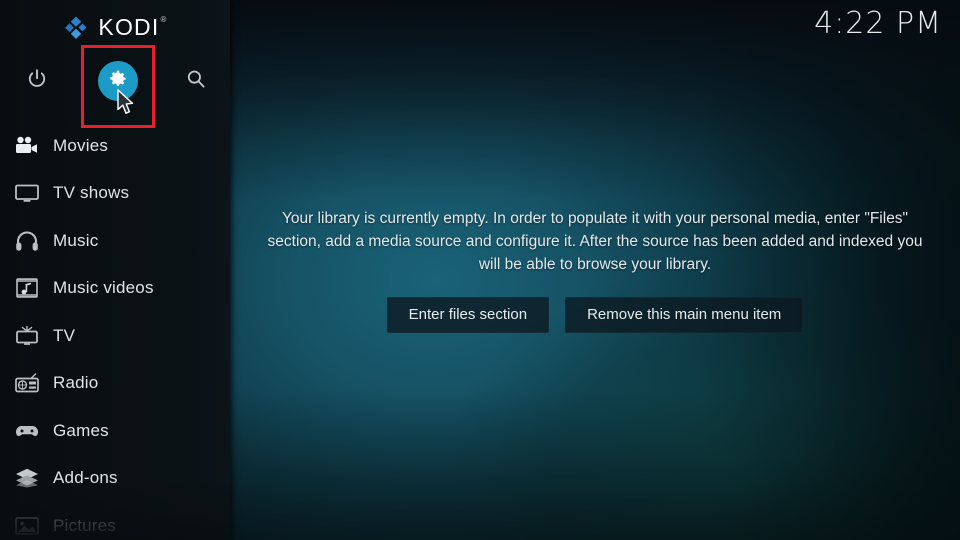 This screenshot has height=540, width=960. What do you see at coordinates (91, 193) in the screenshot?
I see `sidebar-item-label: TV shows` at bounding box center [91, 193].